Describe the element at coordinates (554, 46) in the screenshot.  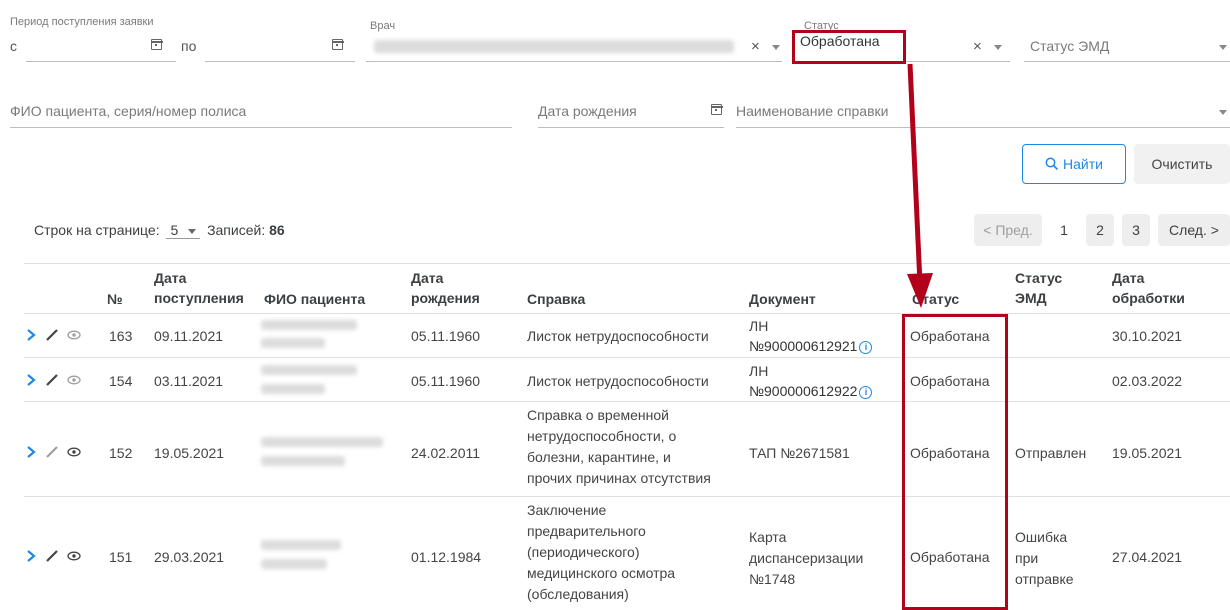
I see `doctor-value-redacted` at that location.